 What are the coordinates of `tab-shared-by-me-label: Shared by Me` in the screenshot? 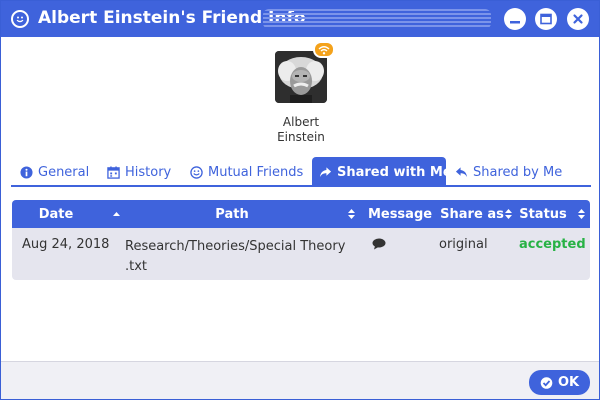 It's located at (518, 172).